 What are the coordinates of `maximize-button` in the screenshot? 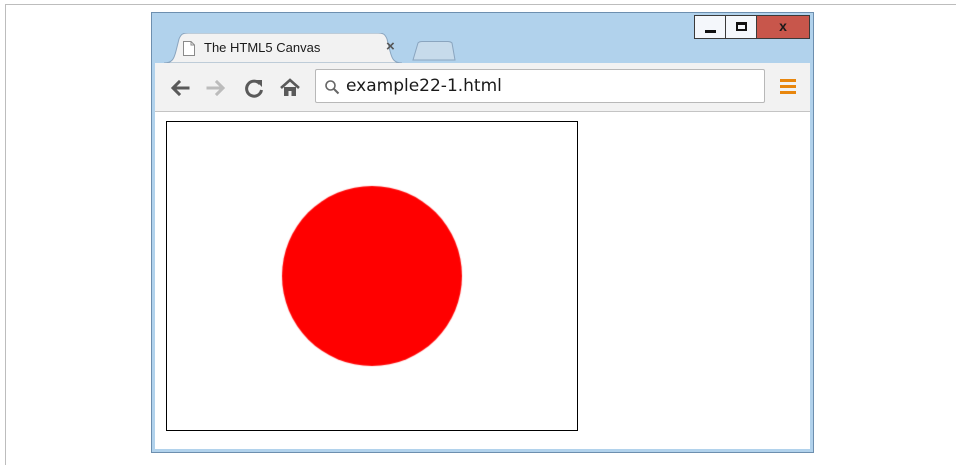 It's located at (741, 27).